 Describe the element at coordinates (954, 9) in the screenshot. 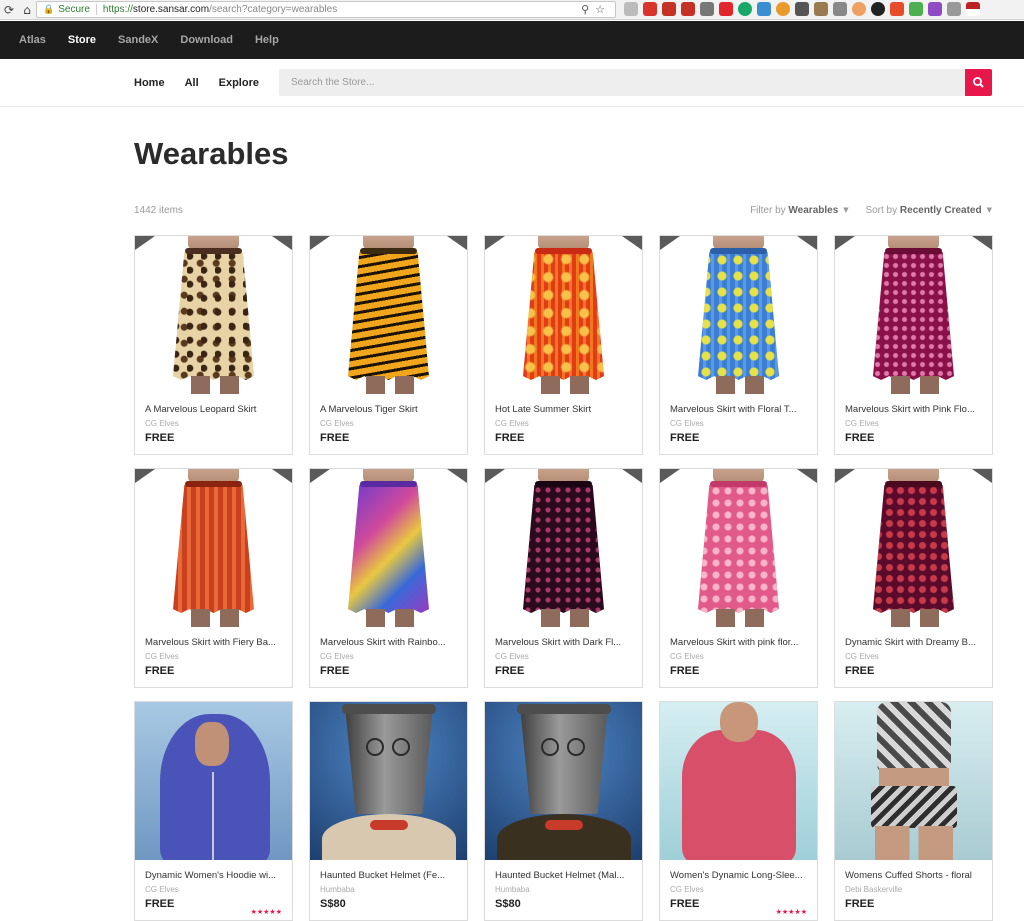

I see `screenshot-extension-icon` at that location.